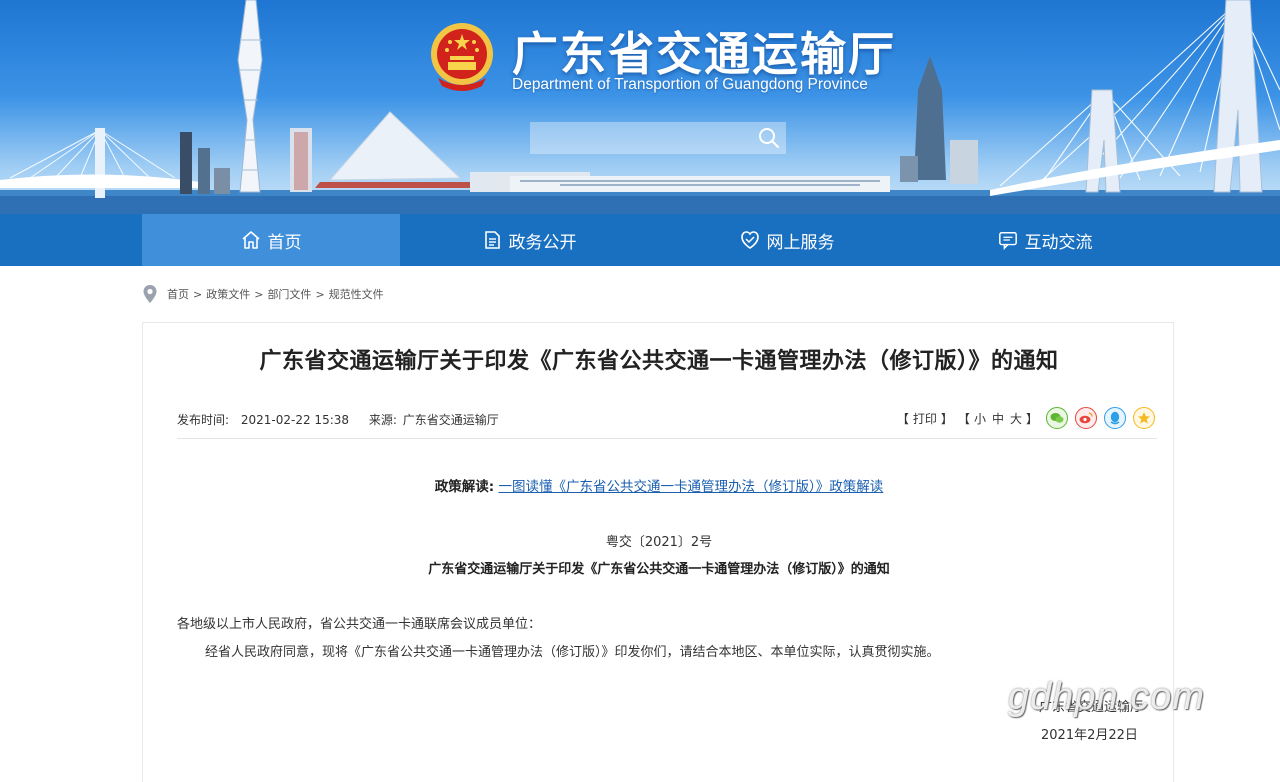 This screenshot has width=1280, height=782. What do you see at coordinates (980, 418) in the screenshot?
I see `font-size-small-button: 小` at bounding box center [980, 418].